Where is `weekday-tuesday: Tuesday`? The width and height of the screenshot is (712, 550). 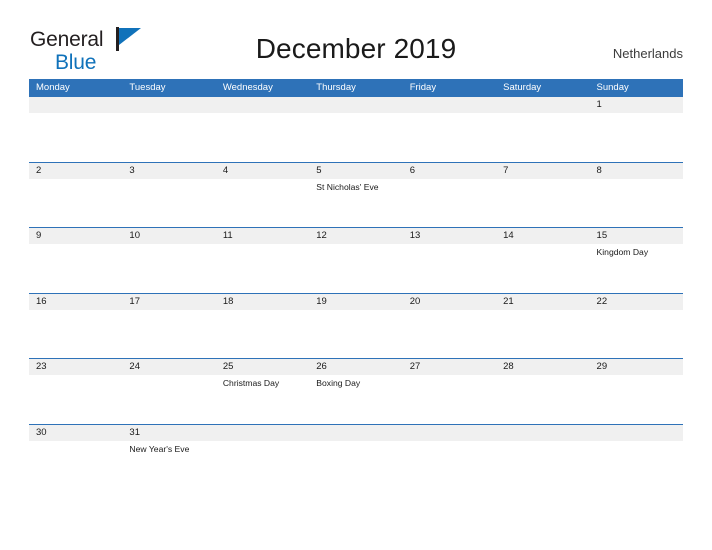 weekday-tuesday: Tuesday is located at coordinates (147, 87).